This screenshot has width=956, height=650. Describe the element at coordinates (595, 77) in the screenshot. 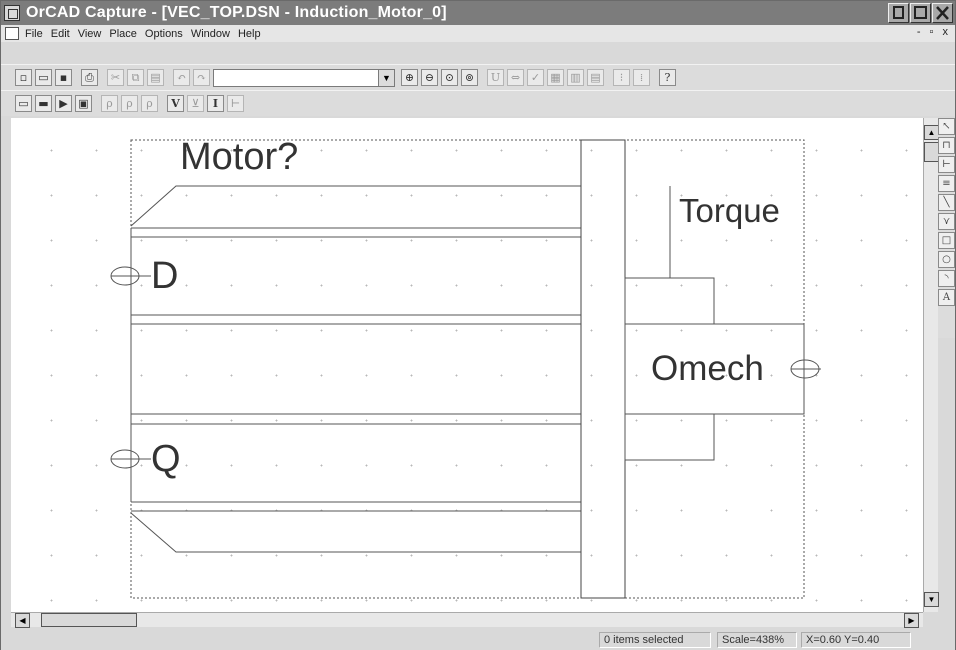

I see `table-icon: ▤` at that location.